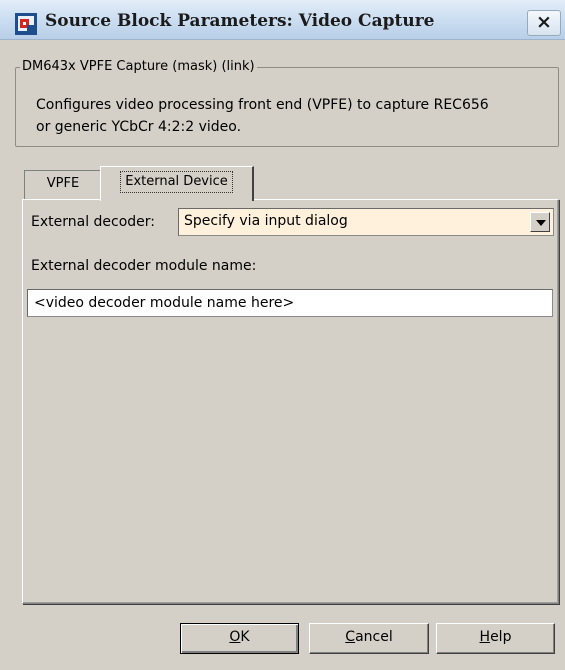  I want to click on help-label-rest: elp, so click(501, 637).